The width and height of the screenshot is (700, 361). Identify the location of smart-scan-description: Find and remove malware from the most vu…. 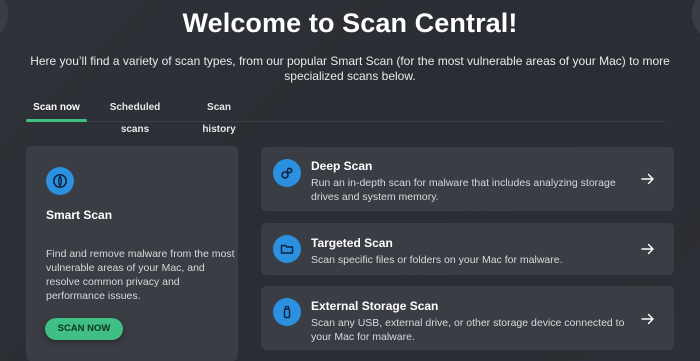
(140, 275).